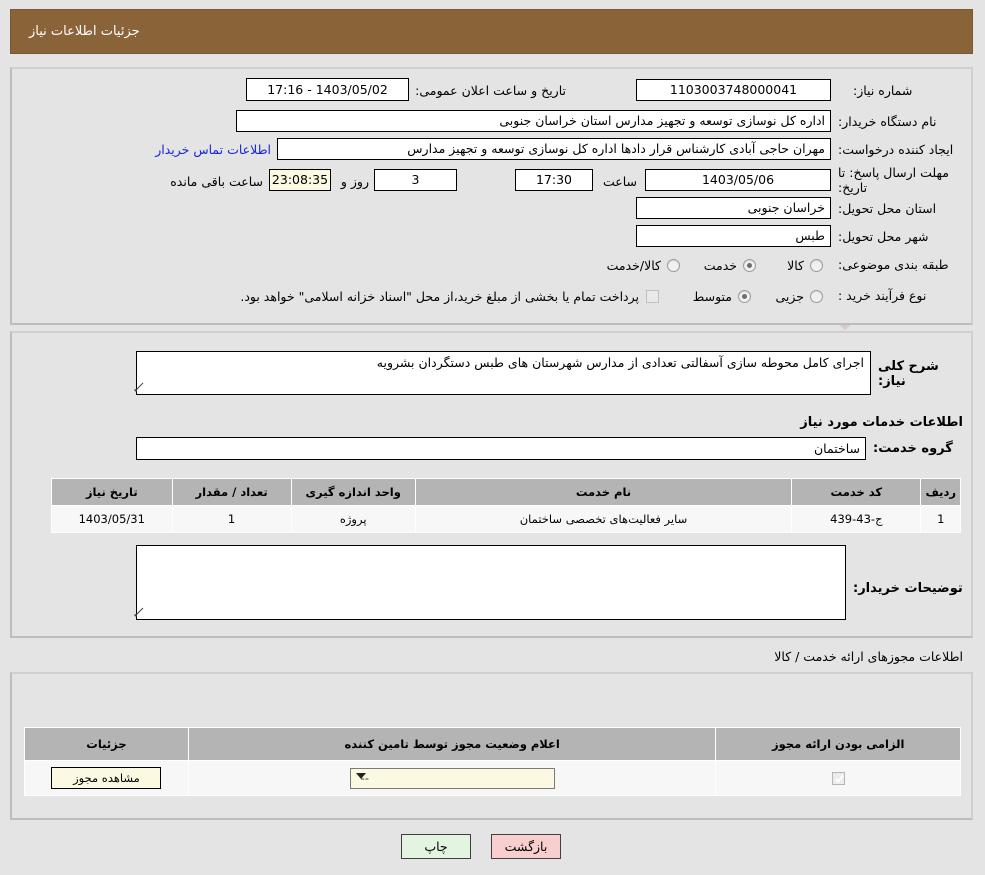  What do you see at coordinates (112, 492) in the screenshot?
I see `col-need-date: تاریخ نیاز` at bounding box center [112, 492].